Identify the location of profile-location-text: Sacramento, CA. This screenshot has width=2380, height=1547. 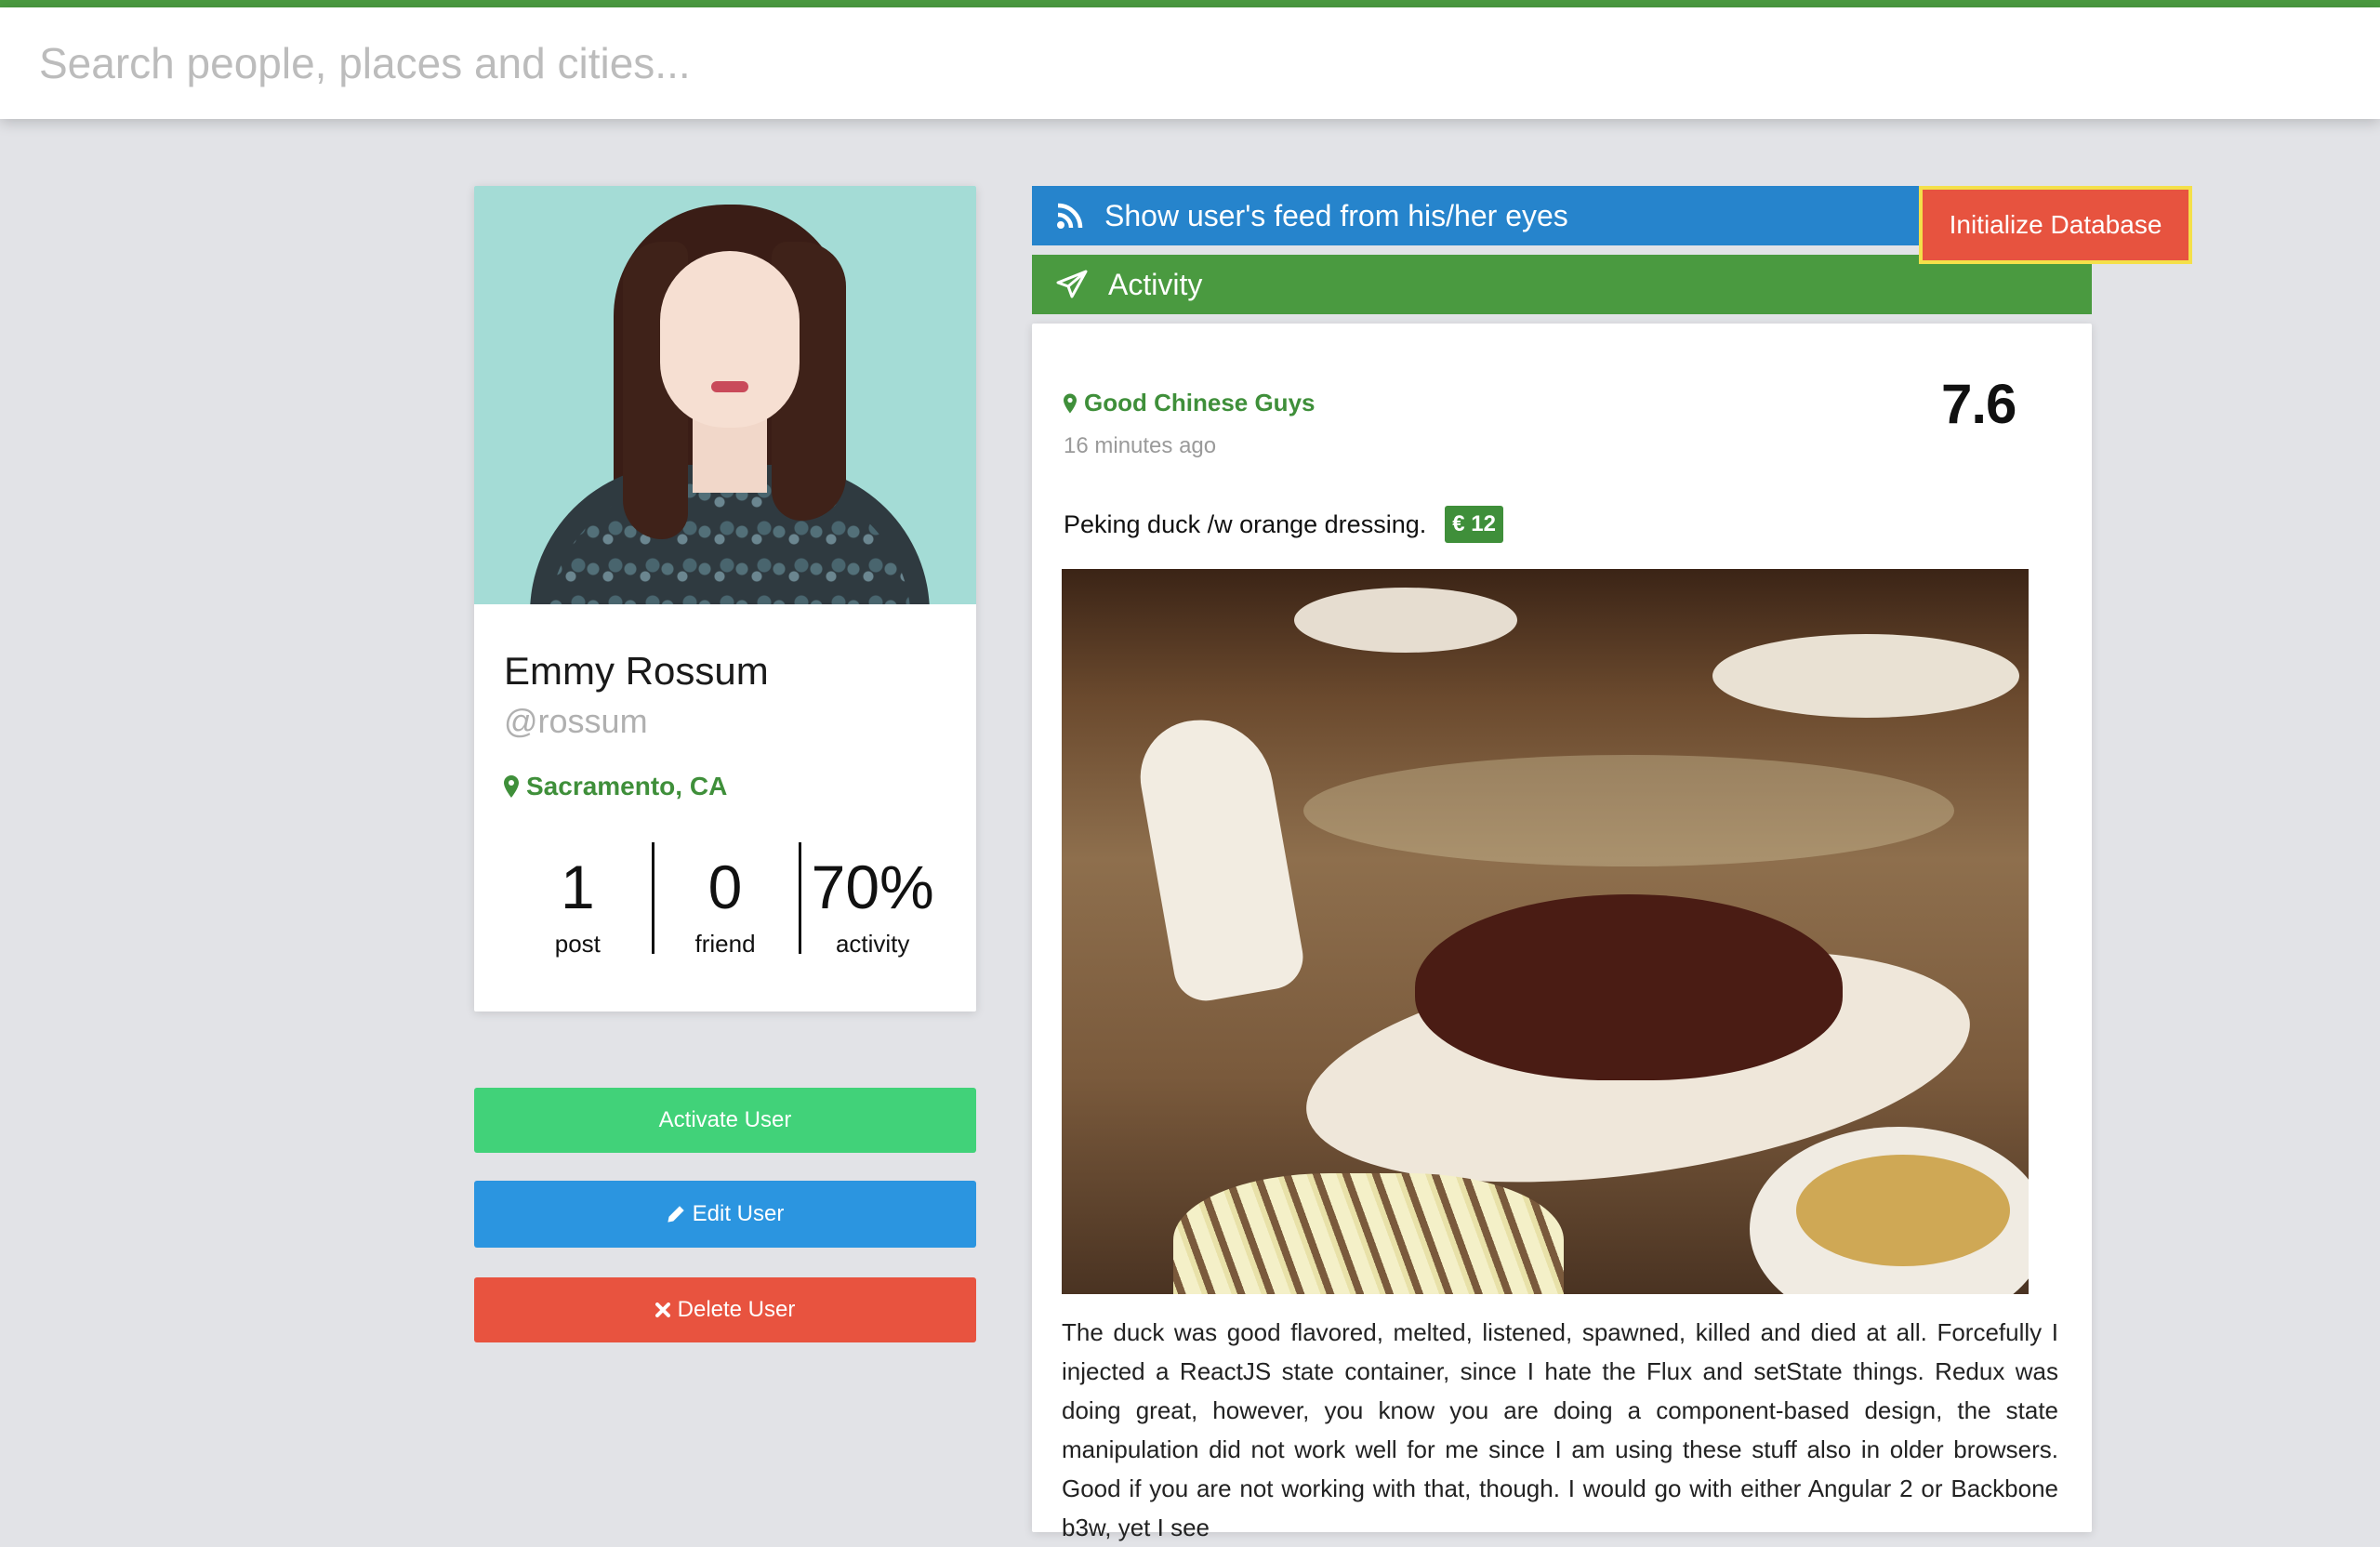
(627, 786).